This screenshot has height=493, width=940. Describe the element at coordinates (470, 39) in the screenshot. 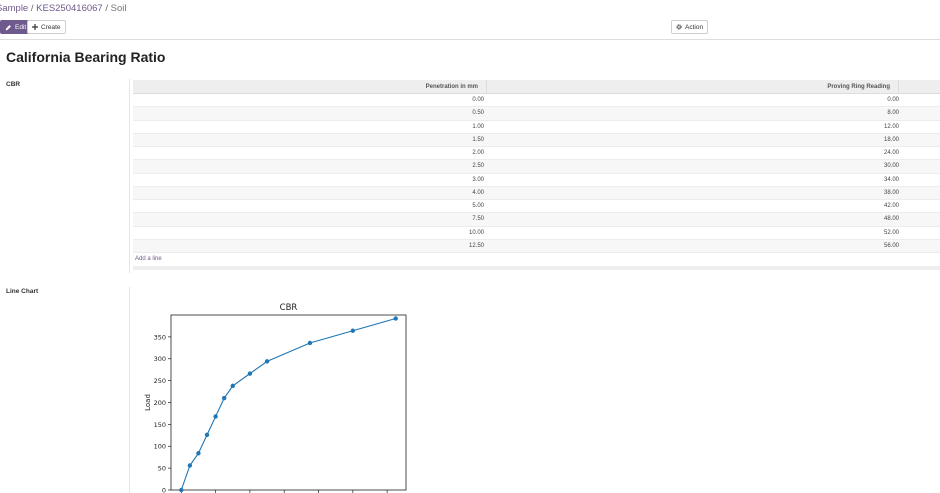

I see `control-panel-divider` at that location.